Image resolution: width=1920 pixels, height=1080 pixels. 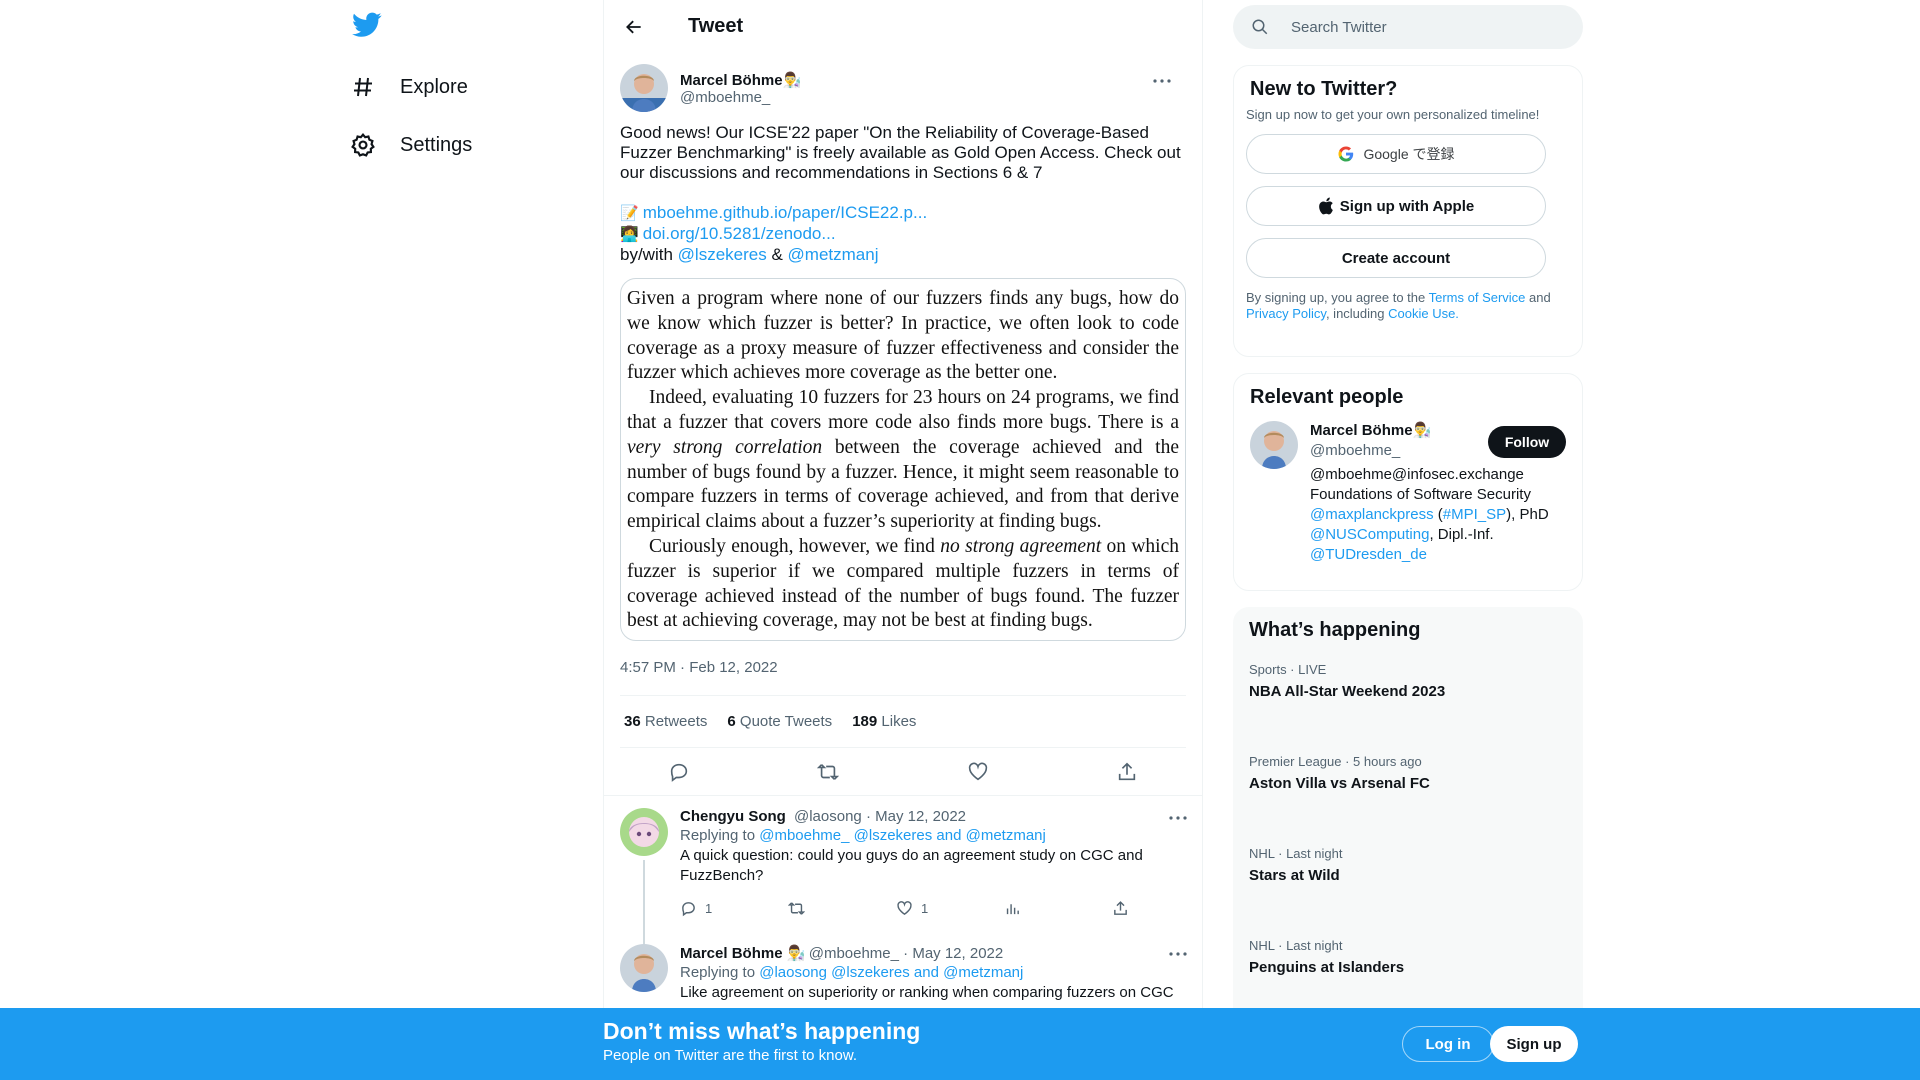 I want to click on trend-item: Sports · LIVE NBA All-Star Weekend 2023, so click(x=1408, y=696).